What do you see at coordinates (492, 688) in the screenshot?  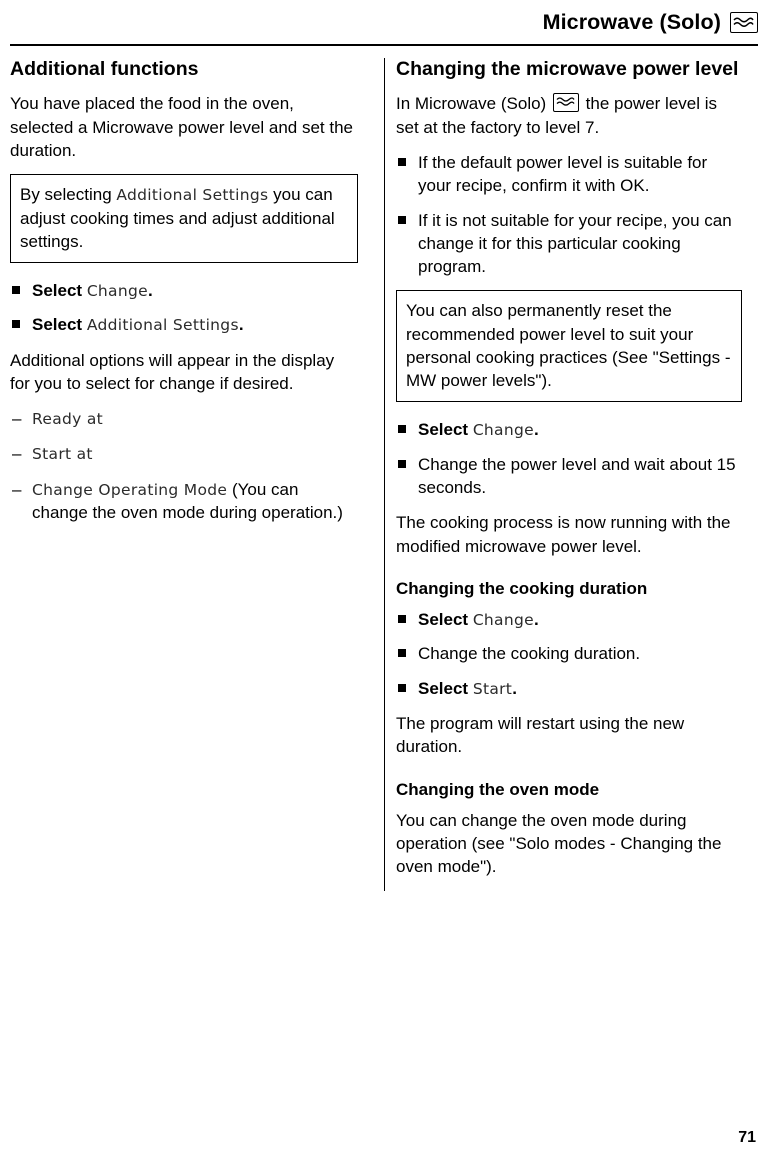 I see `step-display-term: Start` at bounding box center [492, 688].